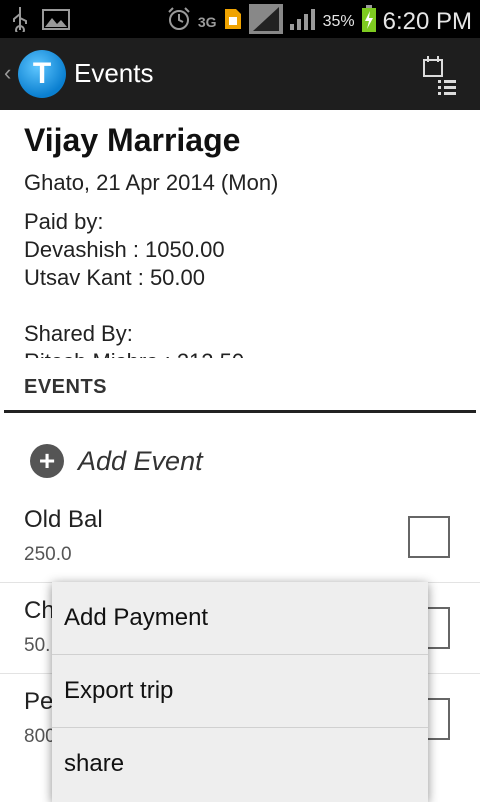 The image size is (480, 802). I want to click on action-bar: ‹ T Events, so click(240, 74).